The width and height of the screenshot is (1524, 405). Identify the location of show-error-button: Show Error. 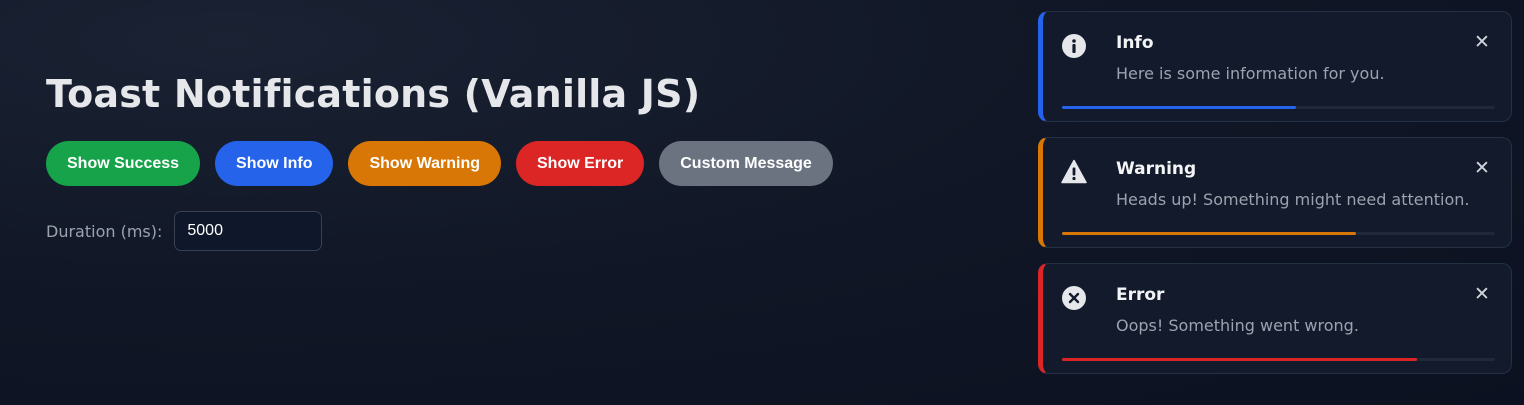
(580, 163).